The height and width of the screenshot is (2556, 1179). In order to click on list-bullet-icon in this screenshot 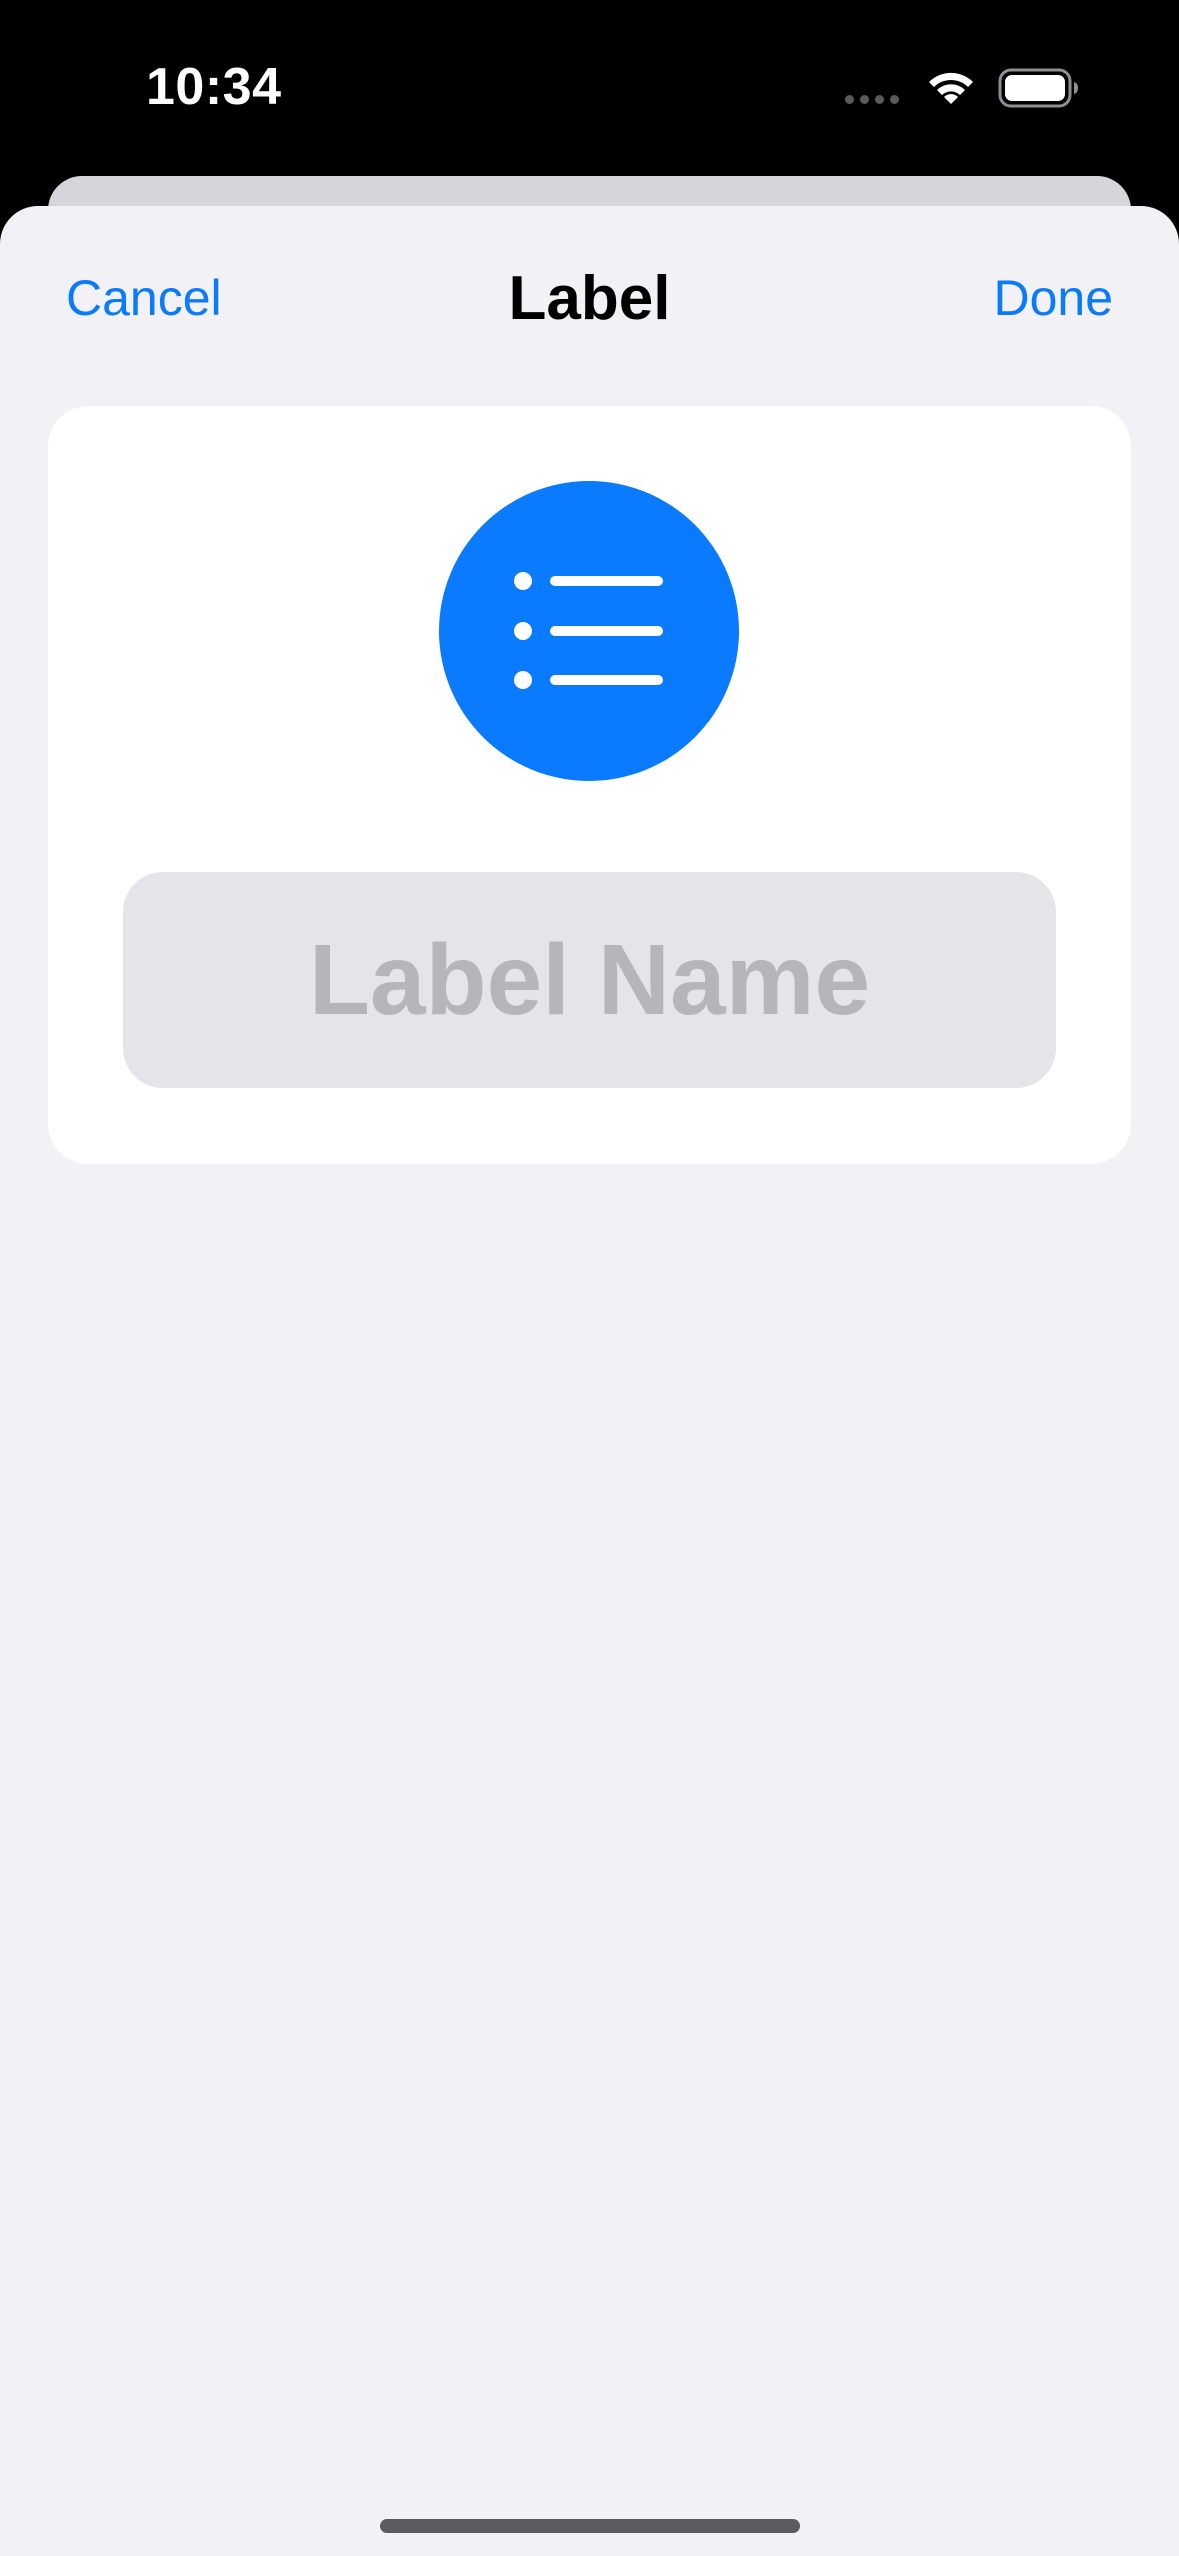, I will do `click(588, 630)`.